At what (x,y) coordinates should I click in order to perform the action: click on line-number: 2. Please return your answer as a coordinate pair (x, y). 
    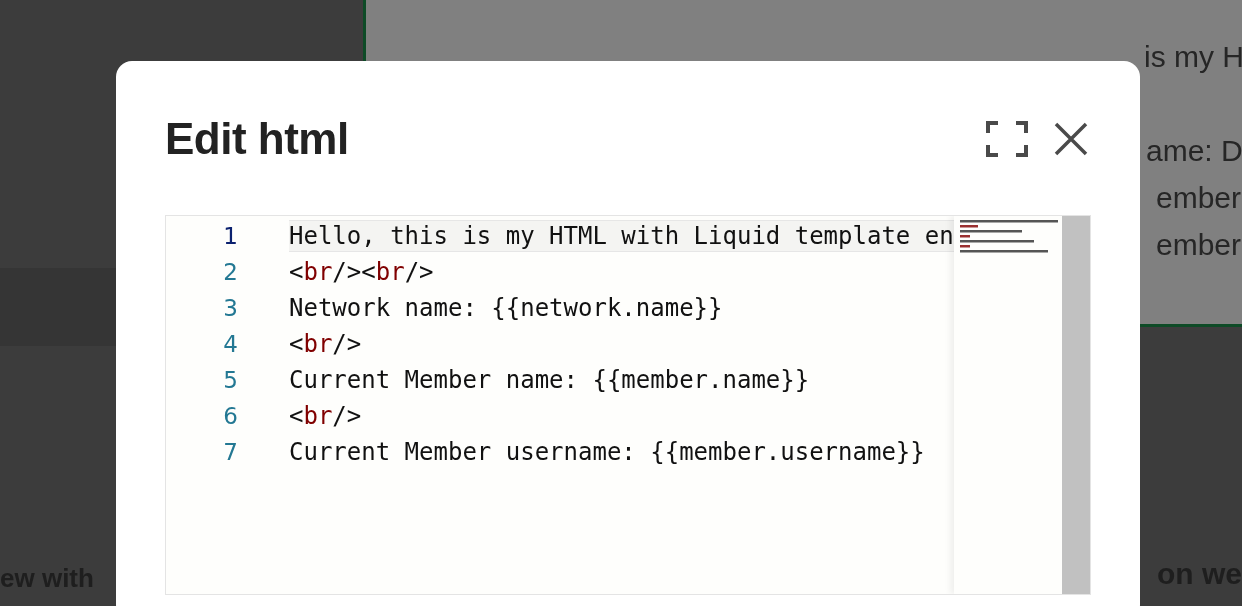
    Looking at the image, I should click on (230, 272).